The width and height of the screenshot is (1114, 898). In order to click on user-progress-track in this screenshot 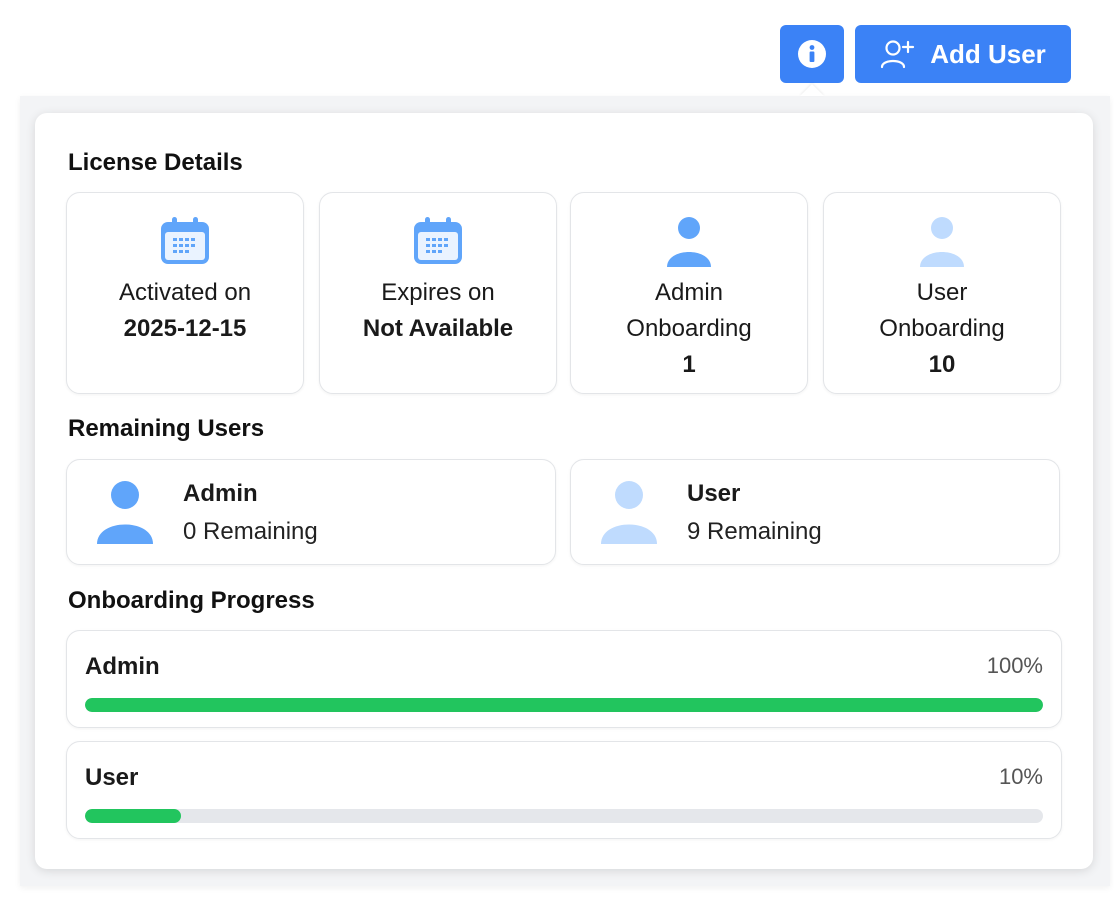, I will do `click(564, 816)`.